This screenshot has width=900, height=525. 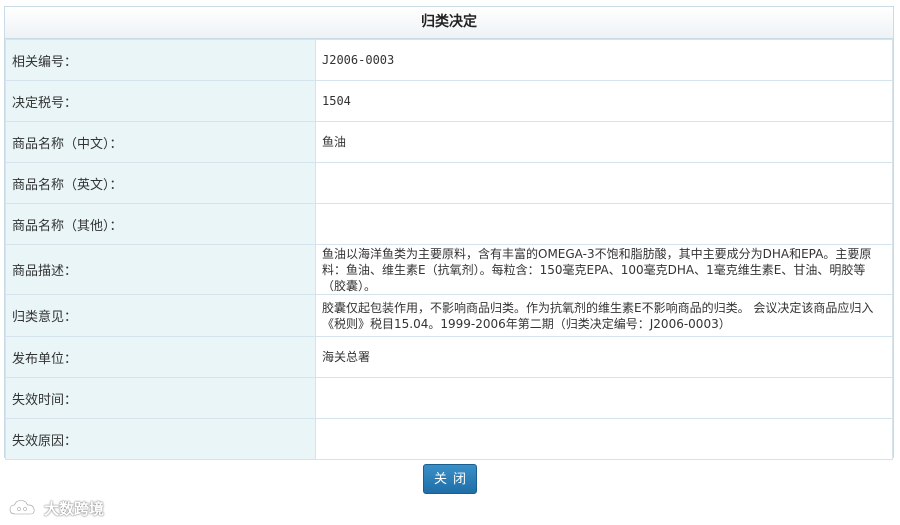 I want to click on cloud-logo-icon, so click(x=23, y=508).